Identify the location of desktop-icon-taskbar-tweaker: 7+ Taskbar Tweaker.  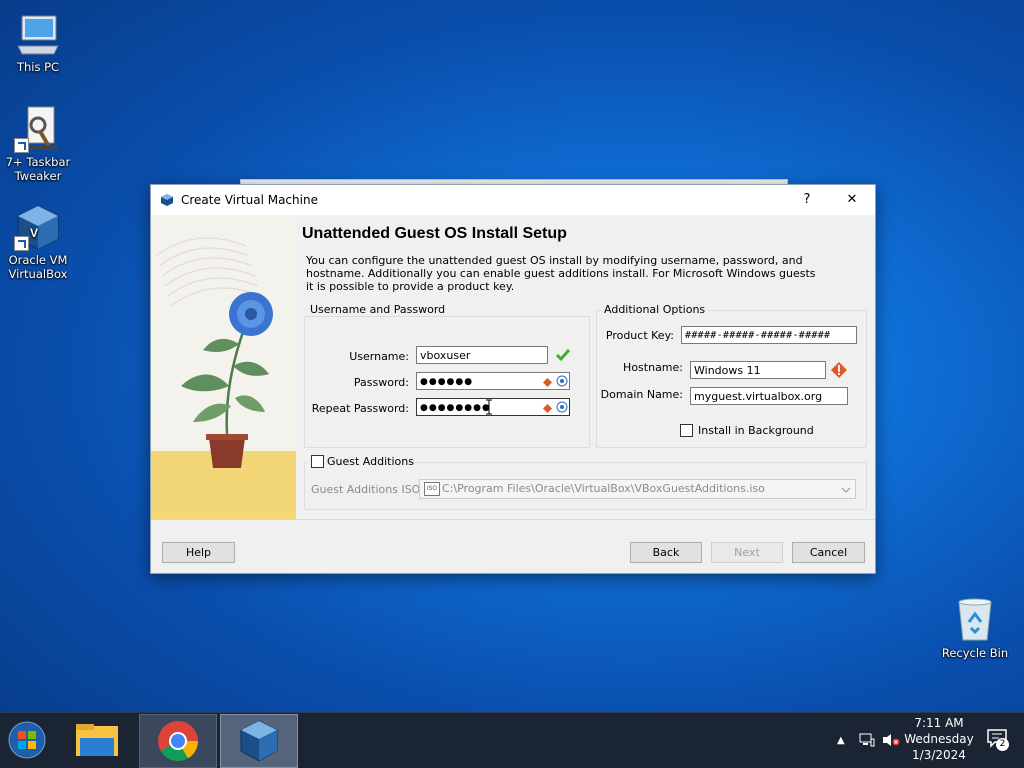
(38, 144).